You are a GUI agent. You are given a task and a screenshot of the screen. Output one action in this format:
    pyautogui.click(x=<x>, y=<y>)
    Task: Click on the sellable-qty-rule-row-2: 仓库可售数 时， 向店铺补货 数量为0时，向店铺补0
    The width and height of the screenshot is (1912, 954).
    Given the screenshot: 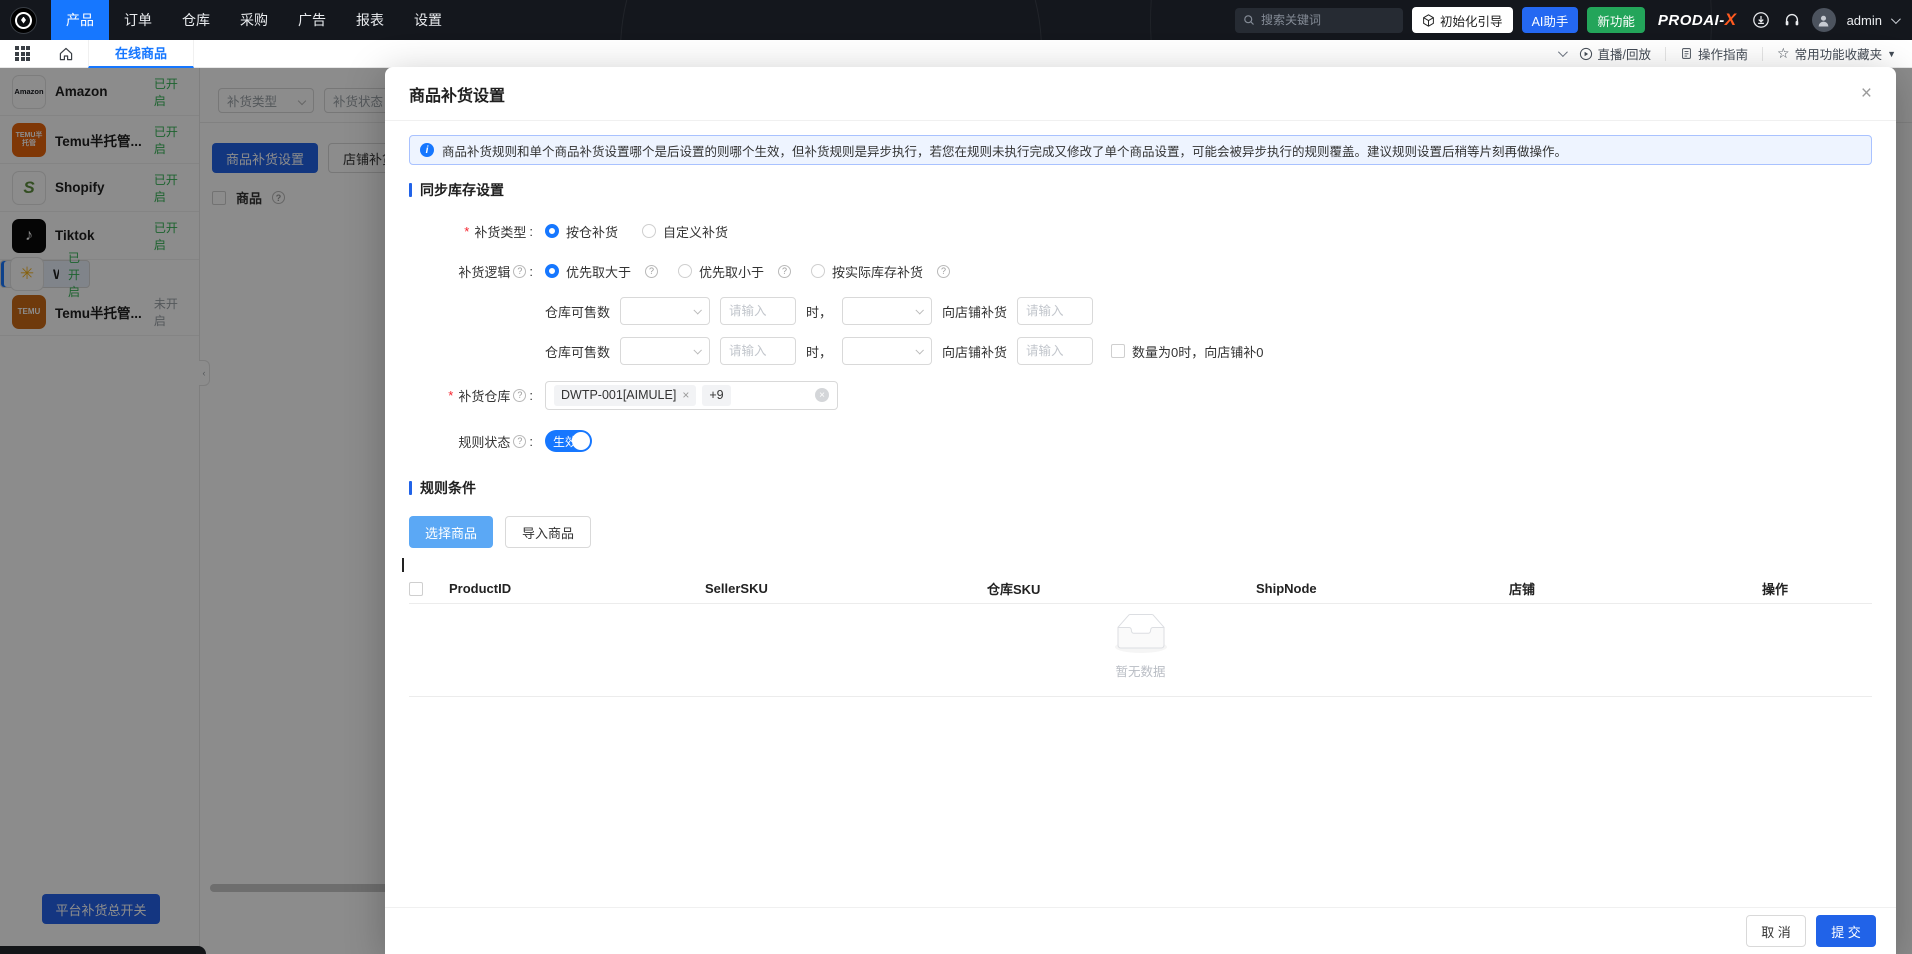 What is the action you would take?
    pyautogui.click(x=1140, y=351)
    